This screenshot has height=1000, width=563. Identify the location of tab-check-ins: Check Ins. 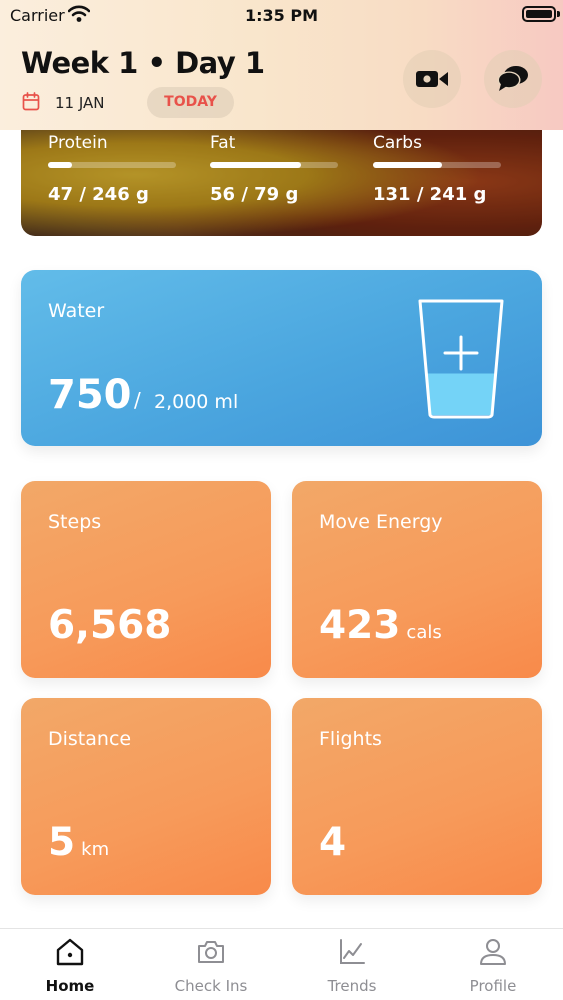
(211, 964).